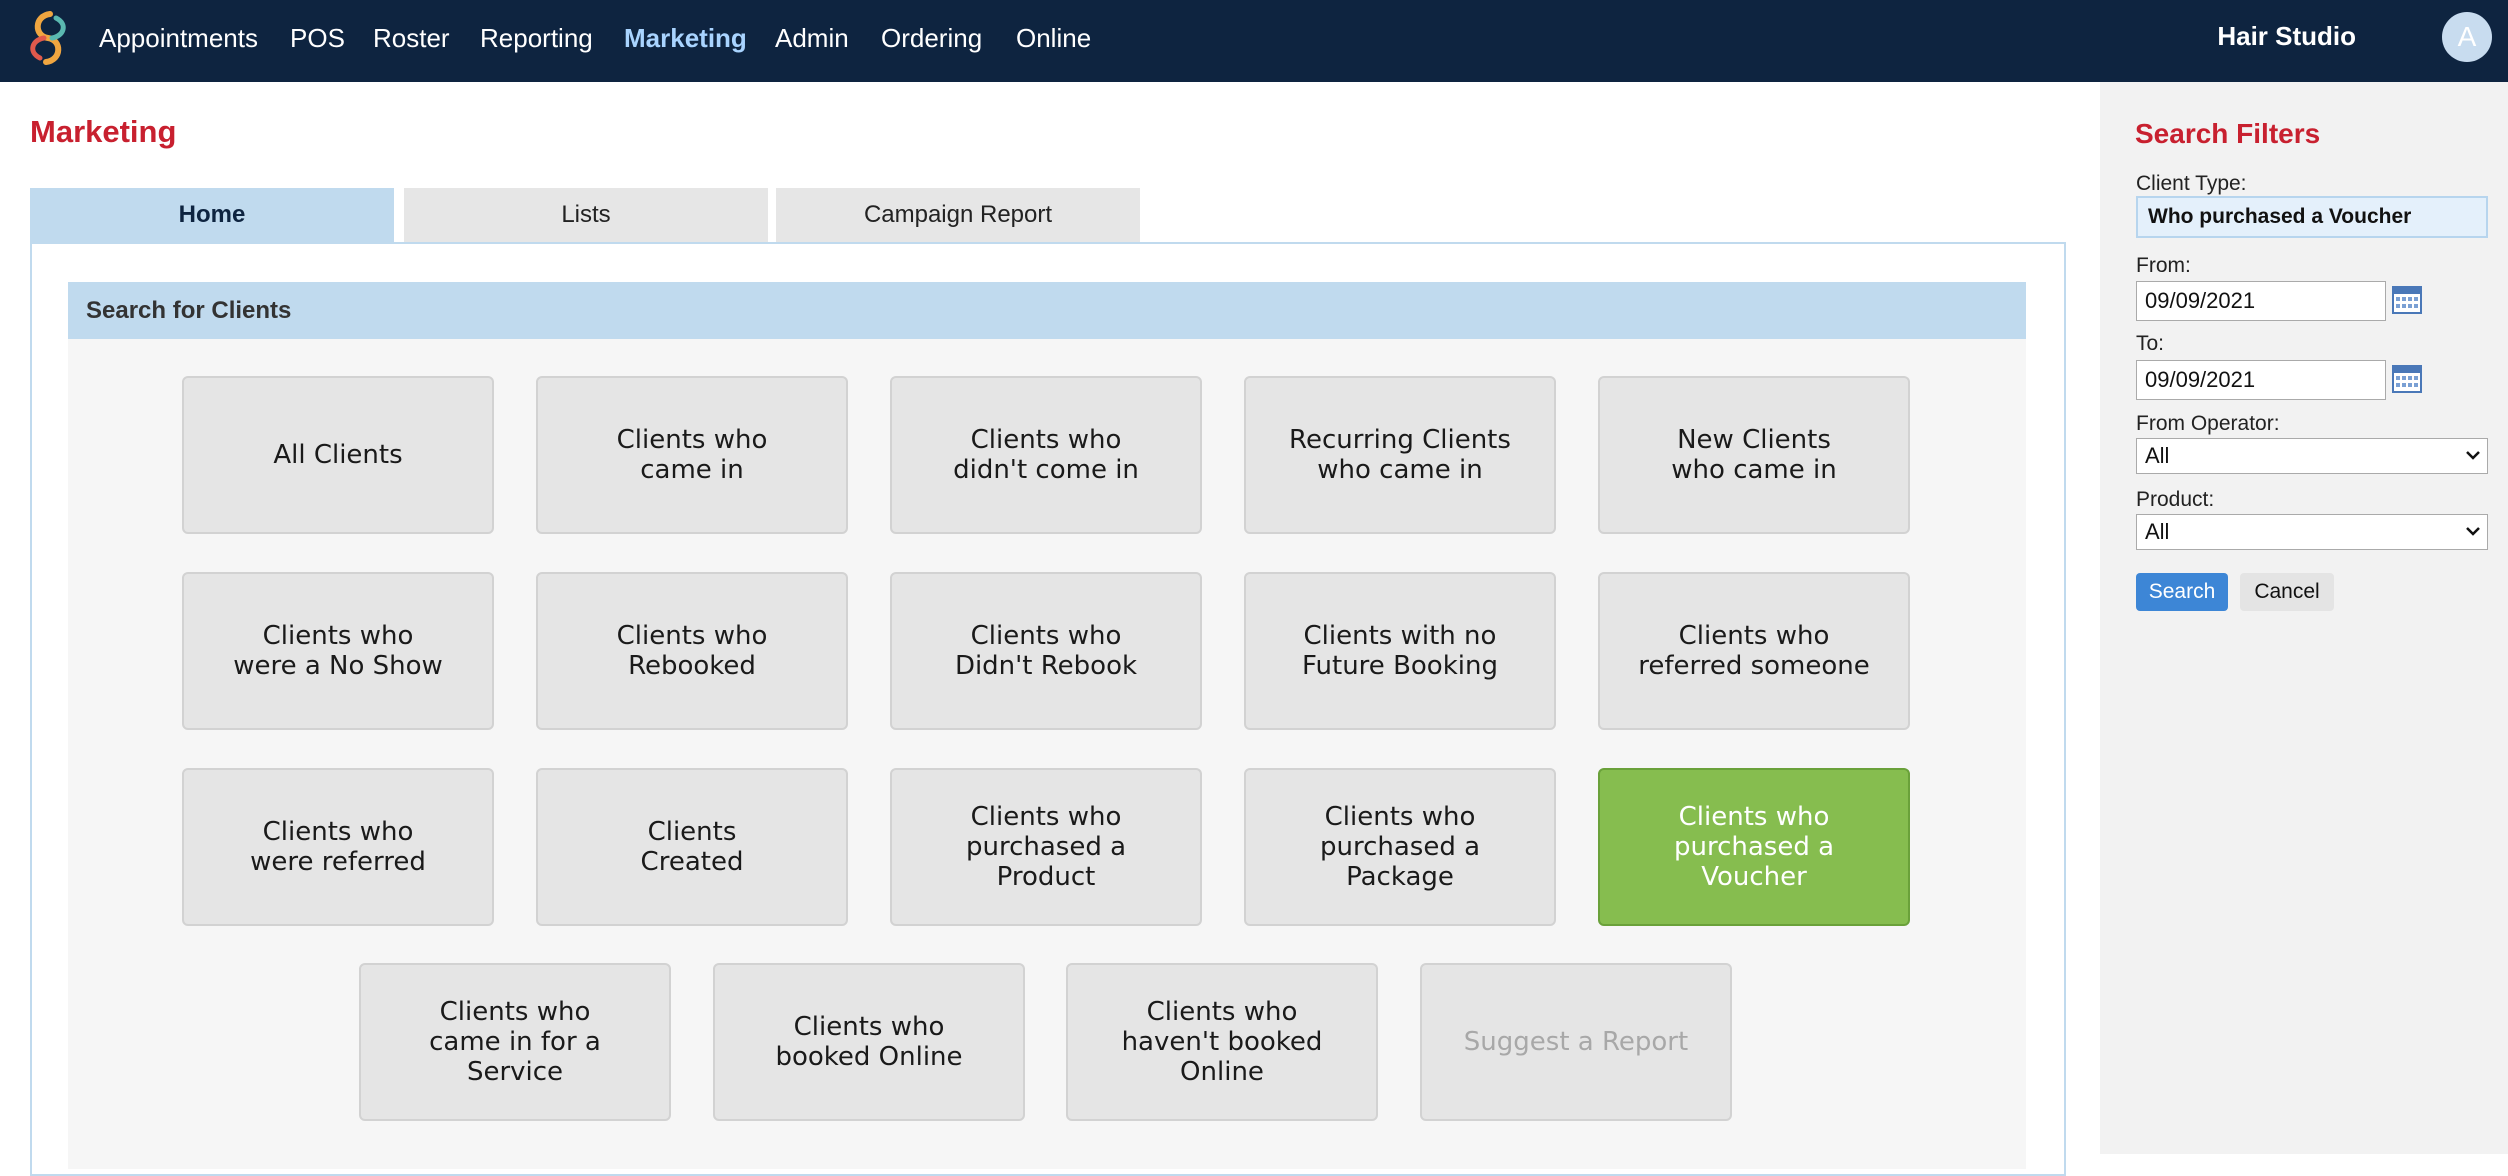 This screenshot has height=1176, width=2508. What do you see at coordinates (2228, 133) in the screenshot?
I see `filters-title: Search Filters` at bounding box center [2228, 133].